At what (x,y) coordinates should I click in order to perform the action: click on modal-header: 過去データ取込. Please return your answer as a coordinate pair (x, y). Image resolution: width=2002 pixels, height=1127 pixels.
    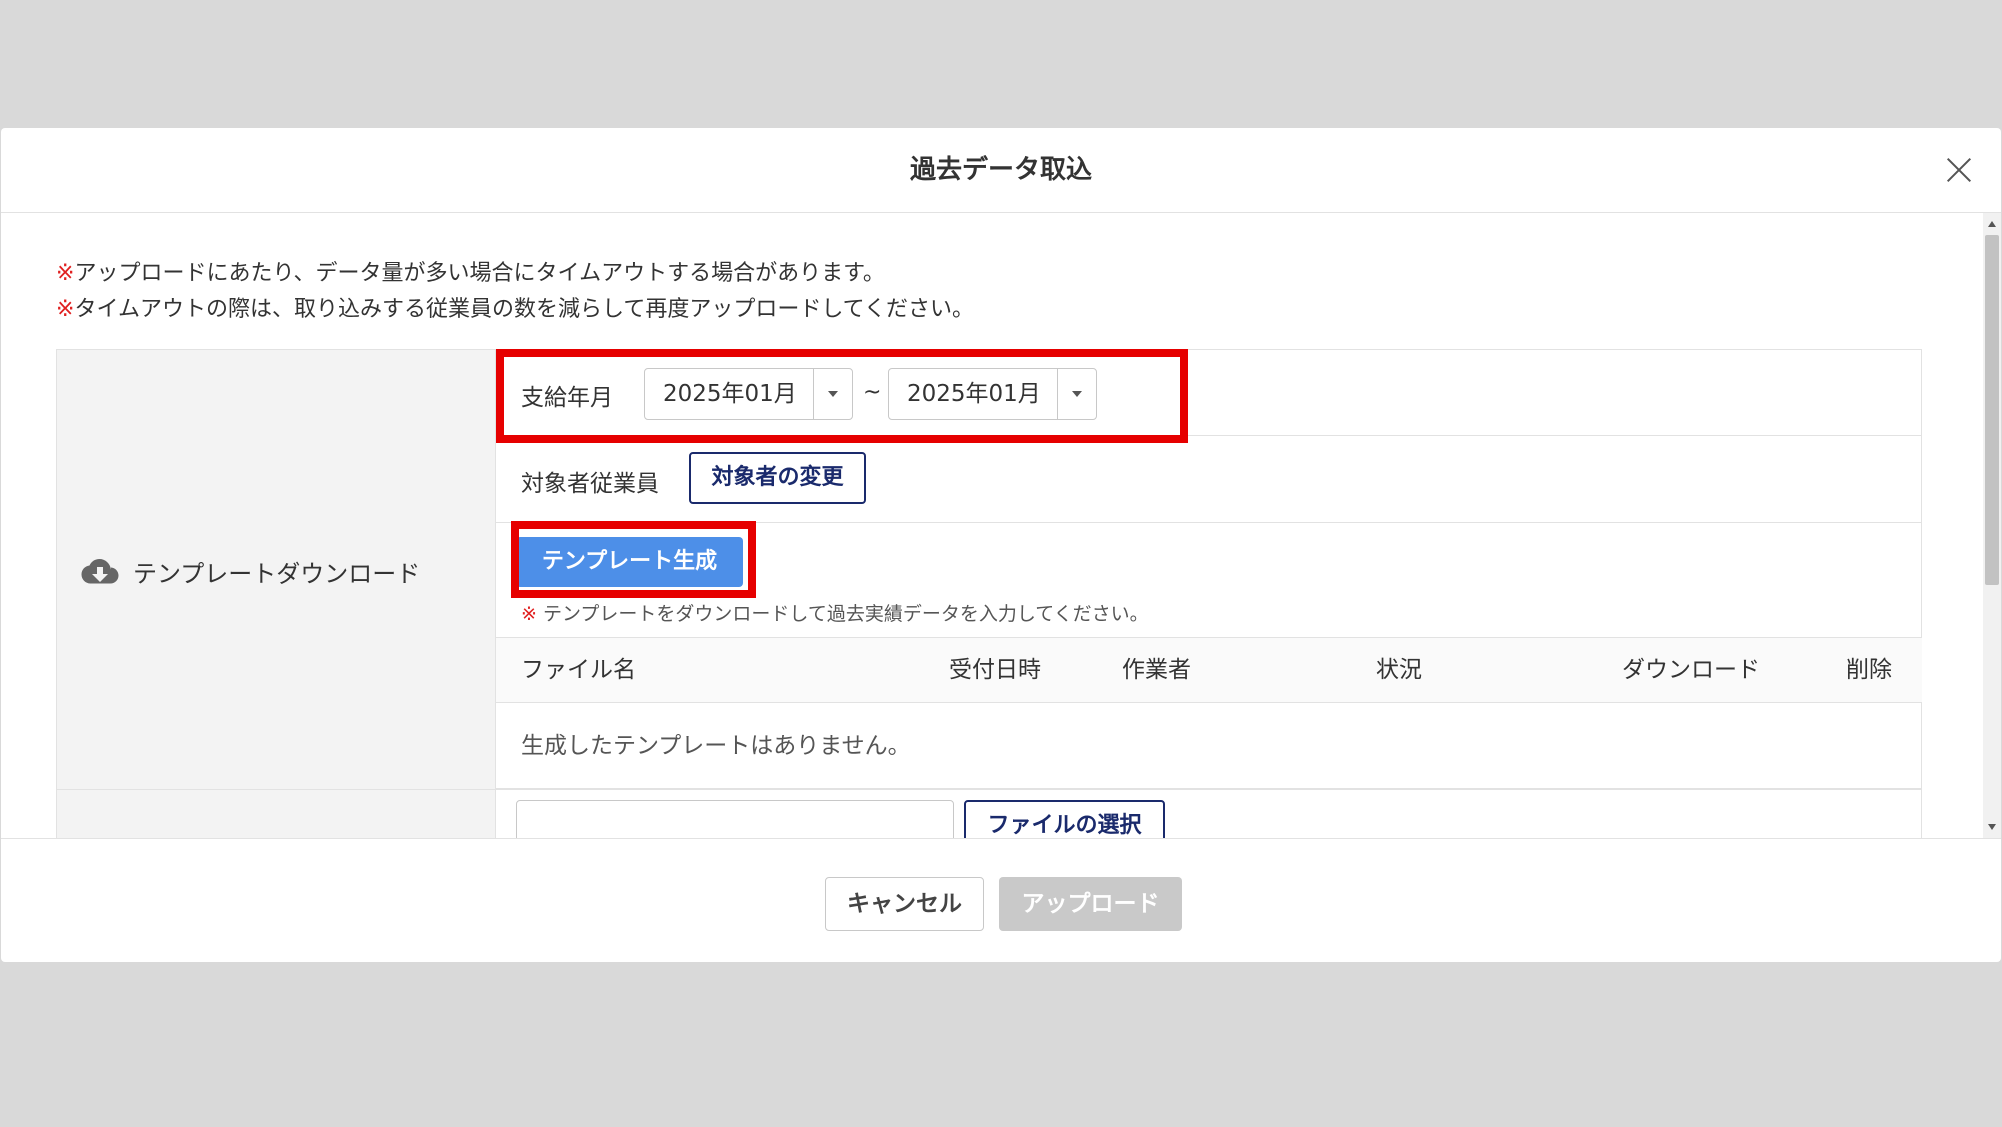
    Looking at the image, I should click on (1001, 170).